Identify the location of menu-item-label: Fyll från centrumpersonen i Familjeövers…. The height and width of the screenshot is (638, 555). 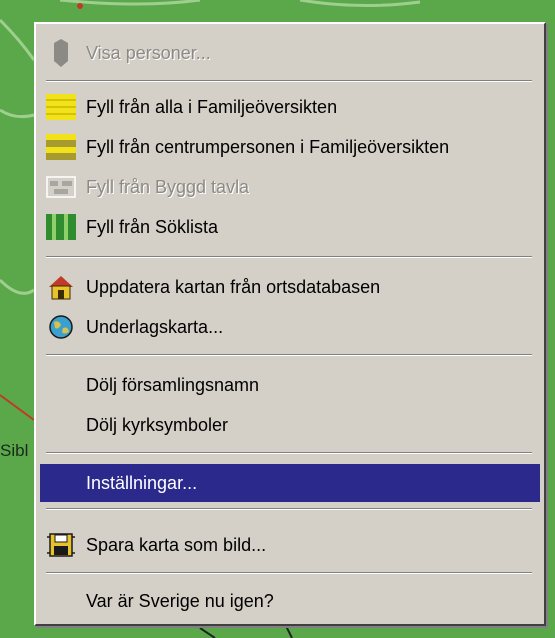
(268, 146).